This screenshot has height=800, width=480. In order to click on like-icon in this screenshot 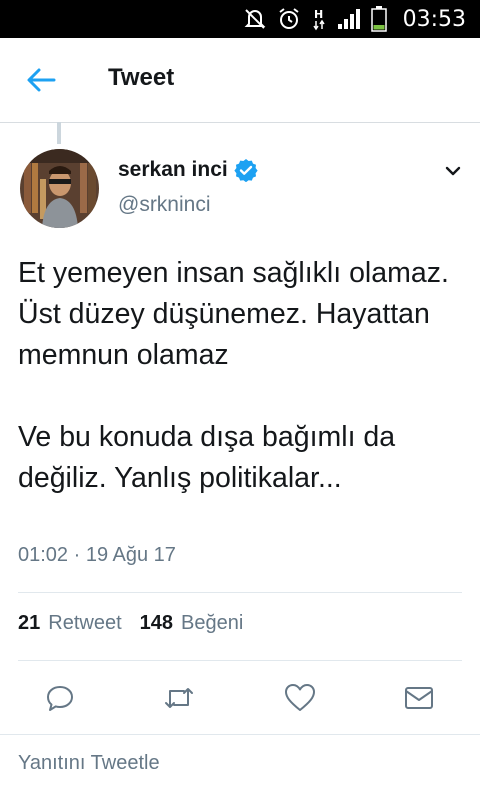, I will do `click(300, 697)`.